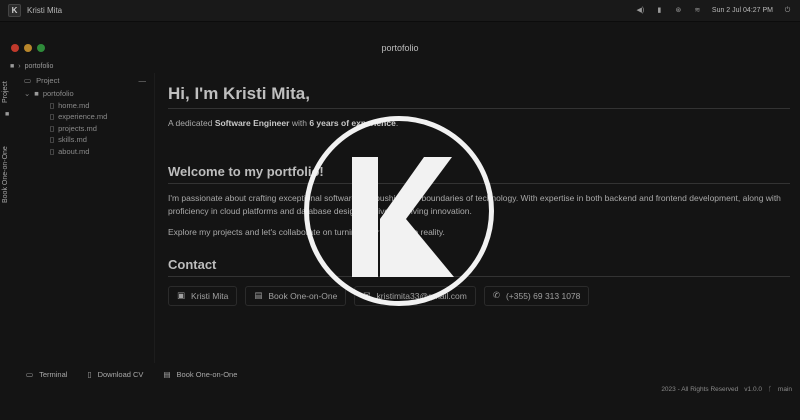 This screenshot has width=800, height=420. What do you see at coordinates (181, 295) in the screenshot?
I see `linkedin-icon: ▣` at bounding box center [181, 295].